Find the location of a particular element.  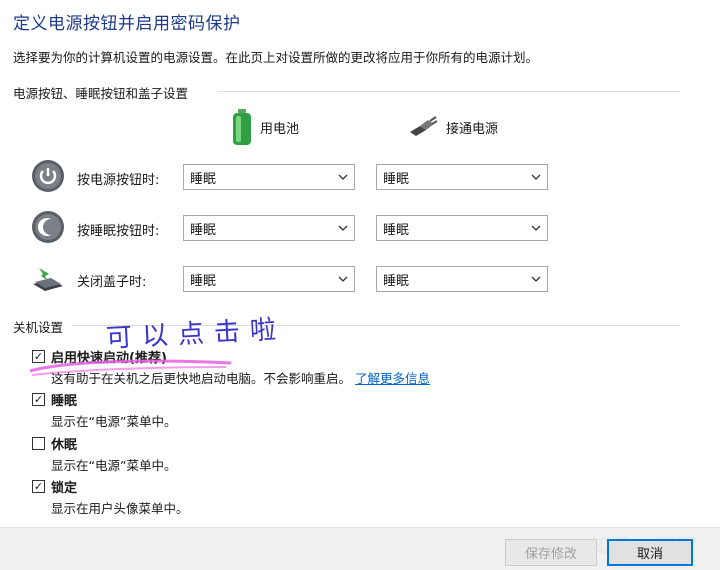

power-buttons-group-title: 电源按钮、睡眠按钮和盖子设置 is located at coordinates (101, 93).